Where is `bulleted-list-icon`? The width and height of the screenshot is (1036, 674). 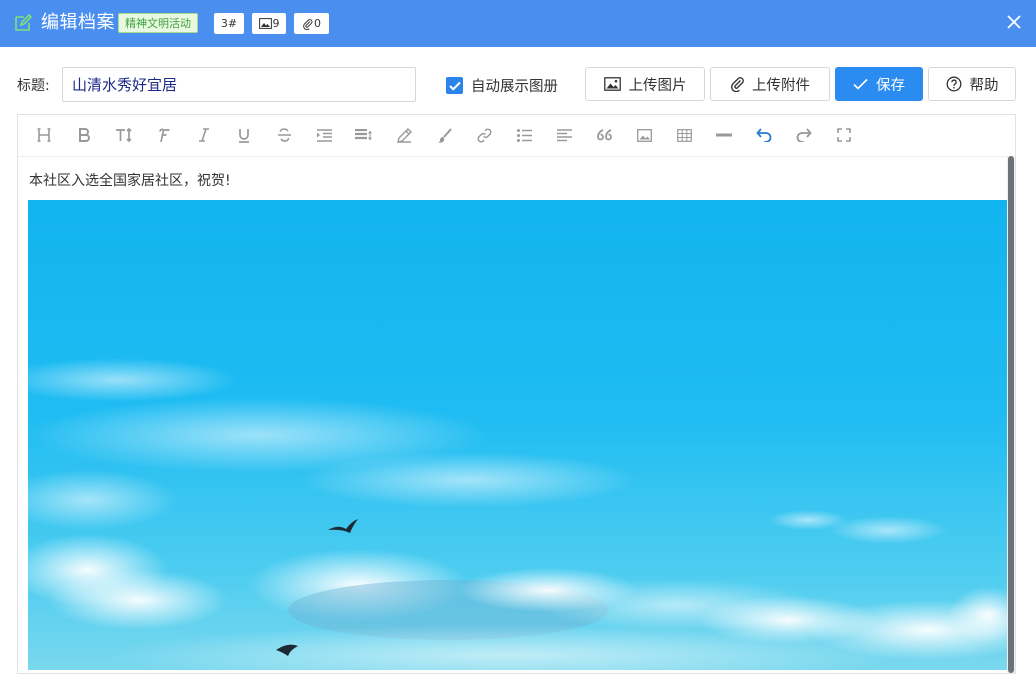
bulleted-list-icon is located at coordinates (524, 135).